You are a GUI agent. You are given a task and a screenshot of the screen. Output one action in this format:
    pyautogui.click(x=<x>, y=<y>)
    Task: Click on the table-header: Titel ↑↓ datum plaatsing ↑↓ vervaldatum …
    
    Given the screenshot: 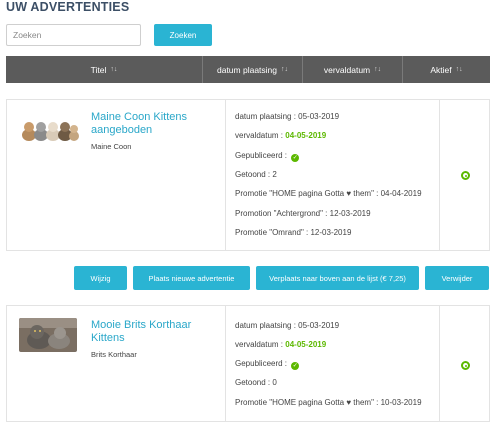 What is the action you would take?
    pyautogui.click(x=248, y=69)
    